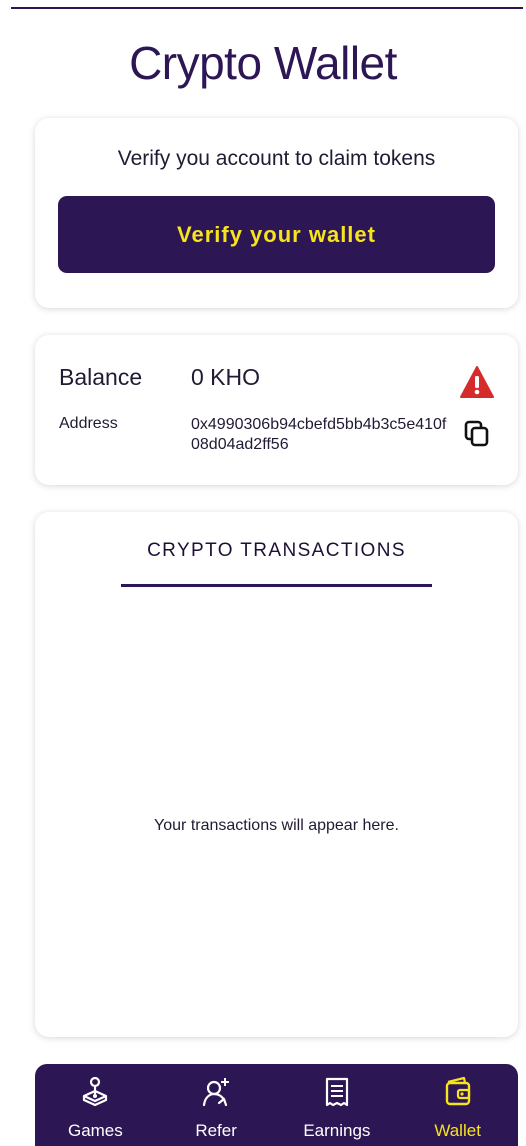 The width and height of the screenshot is (526, 1146). What do you see at coordinates (337, 1130) in the screenshot?
I see `nav-label-earnings: Earnings` at bounding box center [337, 1130].